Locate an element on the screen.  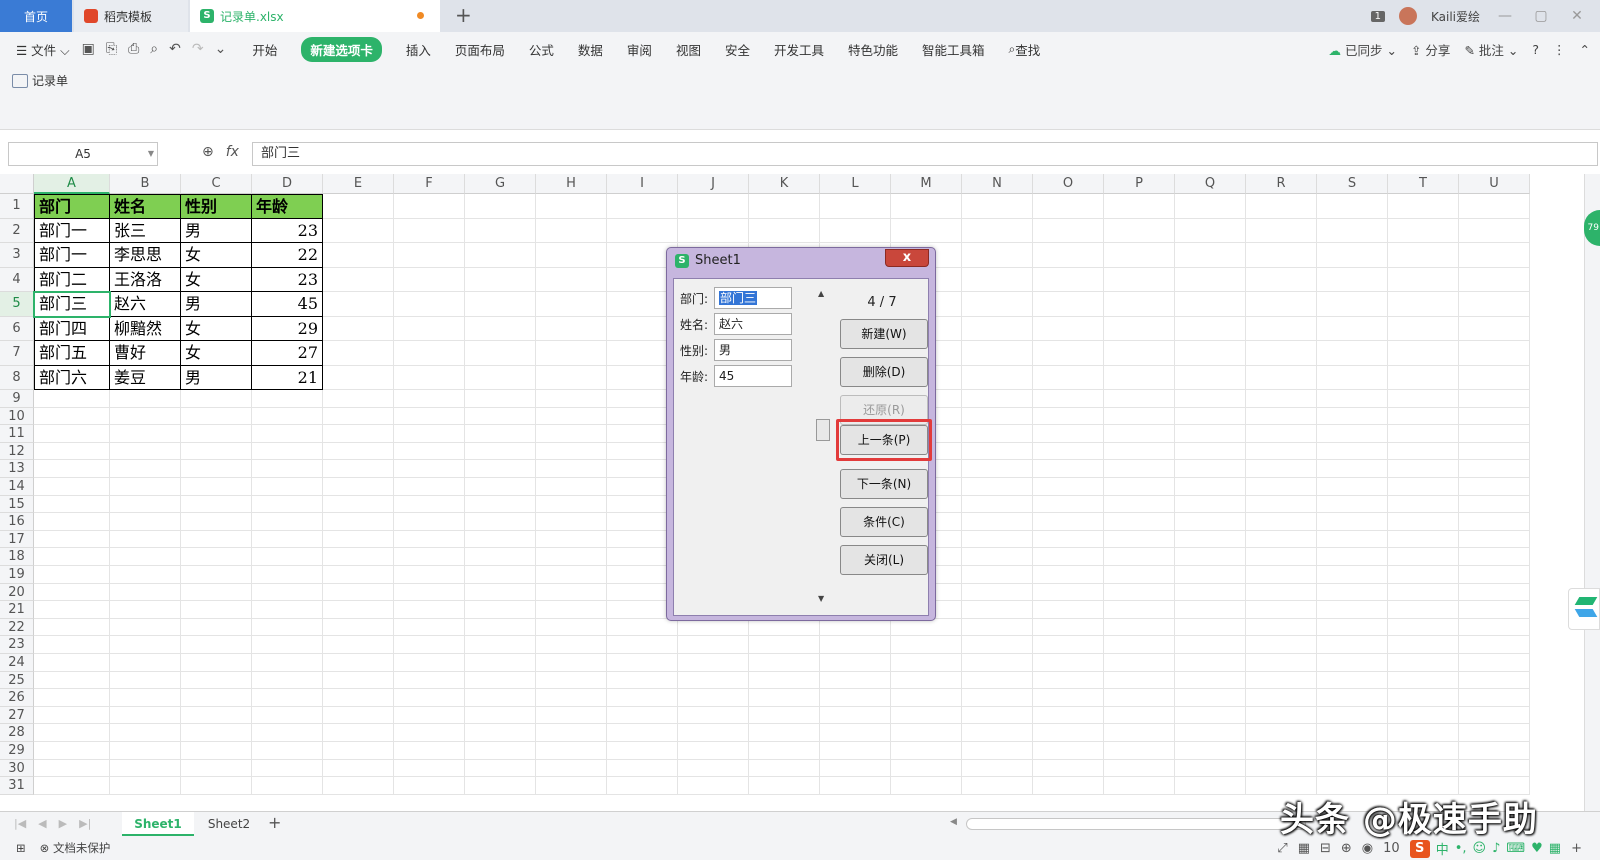
row-header: 19 is located at coordinates (17, 575).